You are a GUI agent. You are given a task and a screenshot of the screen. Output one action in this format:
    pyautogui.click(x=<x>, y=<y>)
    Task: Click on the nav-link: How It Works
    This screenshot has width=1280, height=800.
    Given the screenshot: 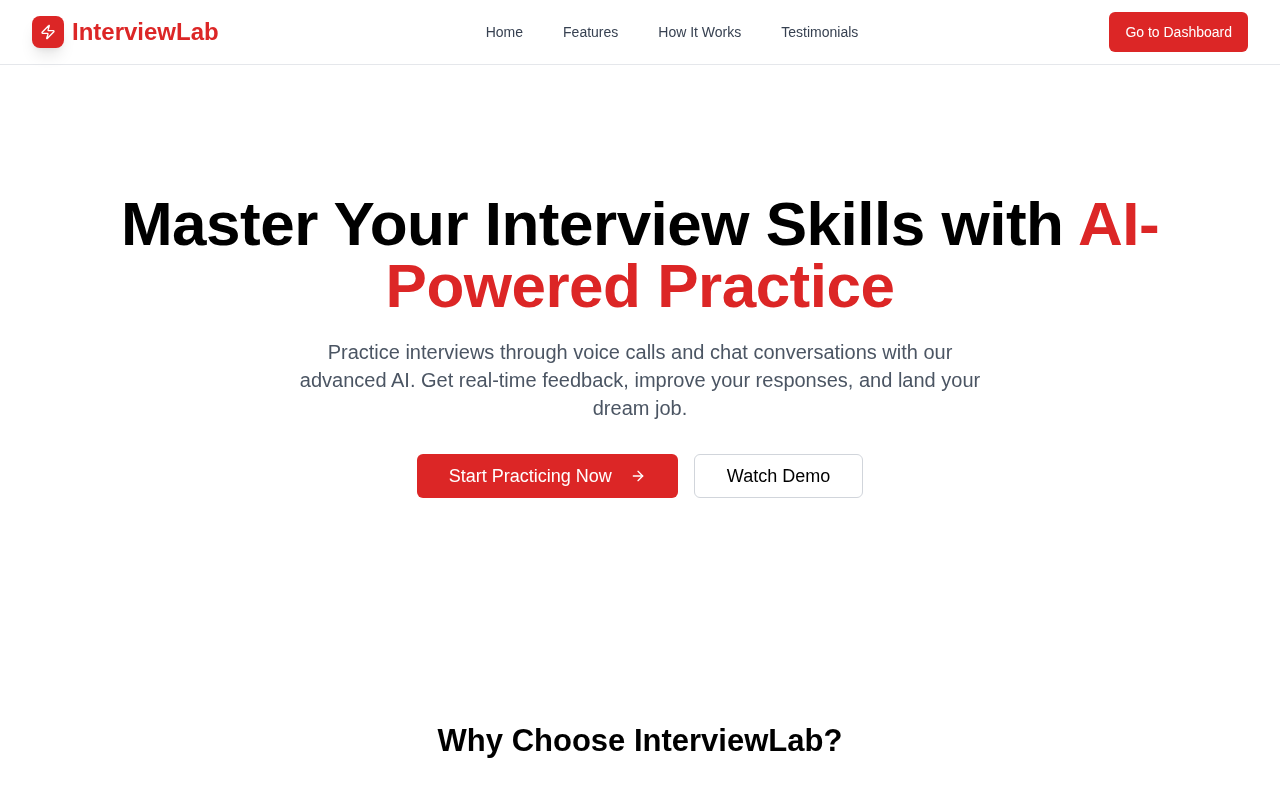 What is the action you would take?
    pyautogui.click(x=700, y=32)
    